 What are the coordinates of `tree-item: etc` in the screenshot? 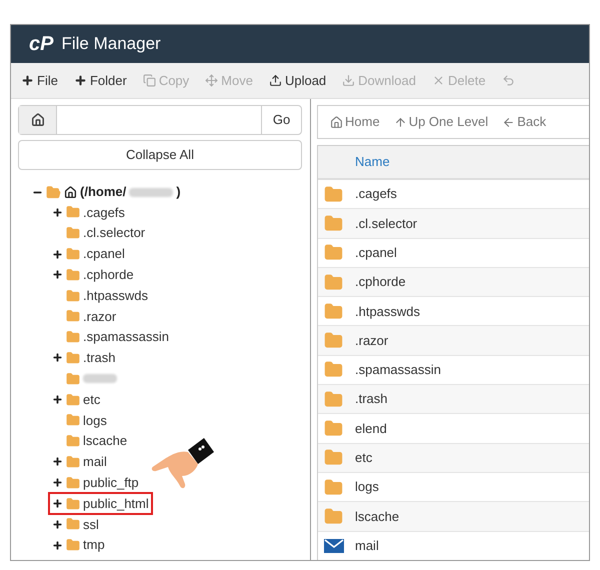 It's located at (76, 400).